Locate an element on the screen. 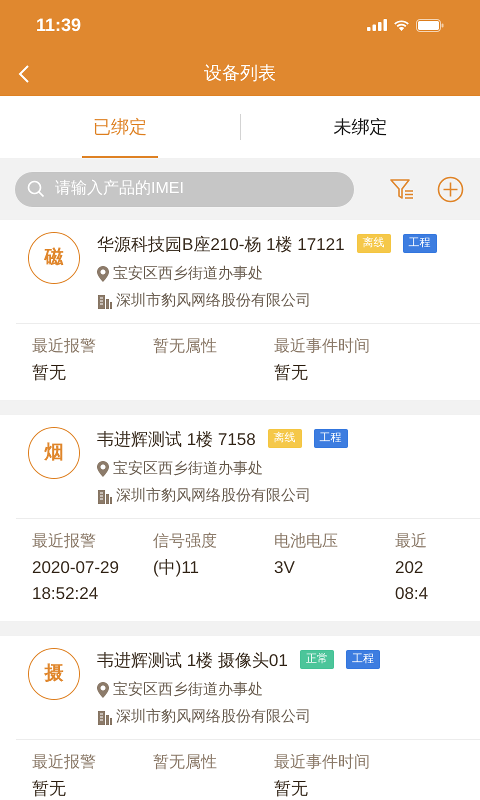 This screenshot has width=480, height=800. device-name: 韦进辉测试 1楼 7158 is located at coordinates (176, 440).